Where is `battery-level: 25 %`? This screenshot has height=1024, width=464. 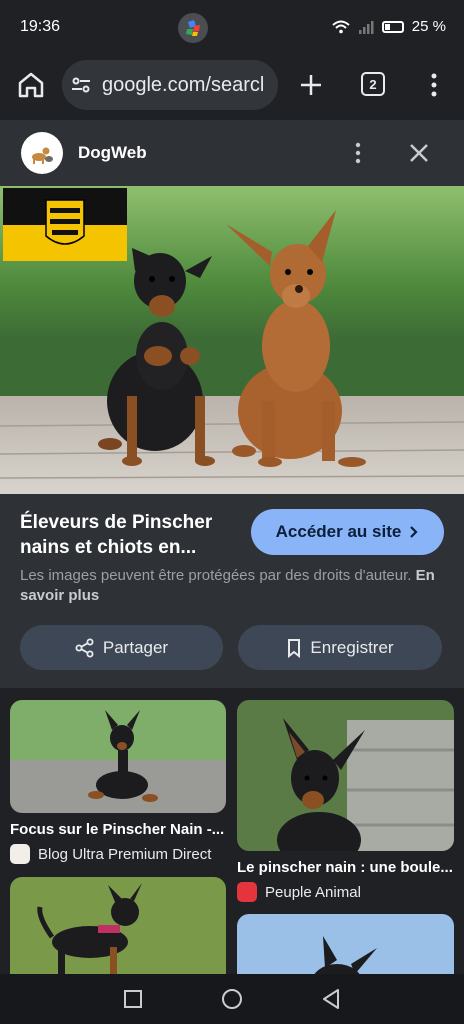 battery-level: 25 % is located at coordinates (428, 26).